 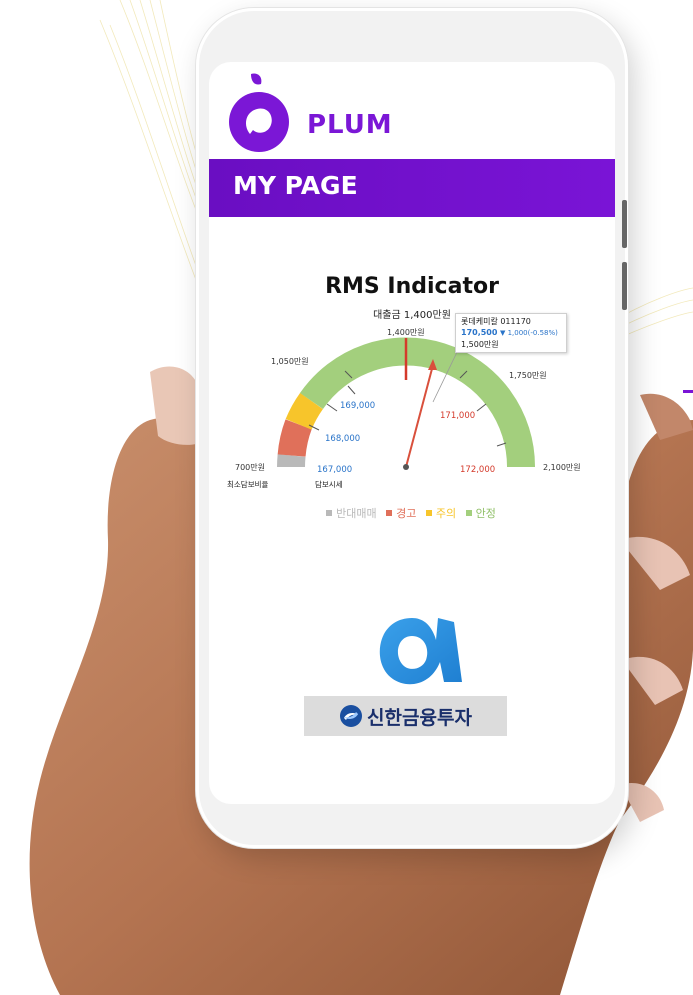 What do you see at coordinates (457, 416) in the screenshot?
I see `price-label-171000: 171,000` at bounding box center [457, 416].